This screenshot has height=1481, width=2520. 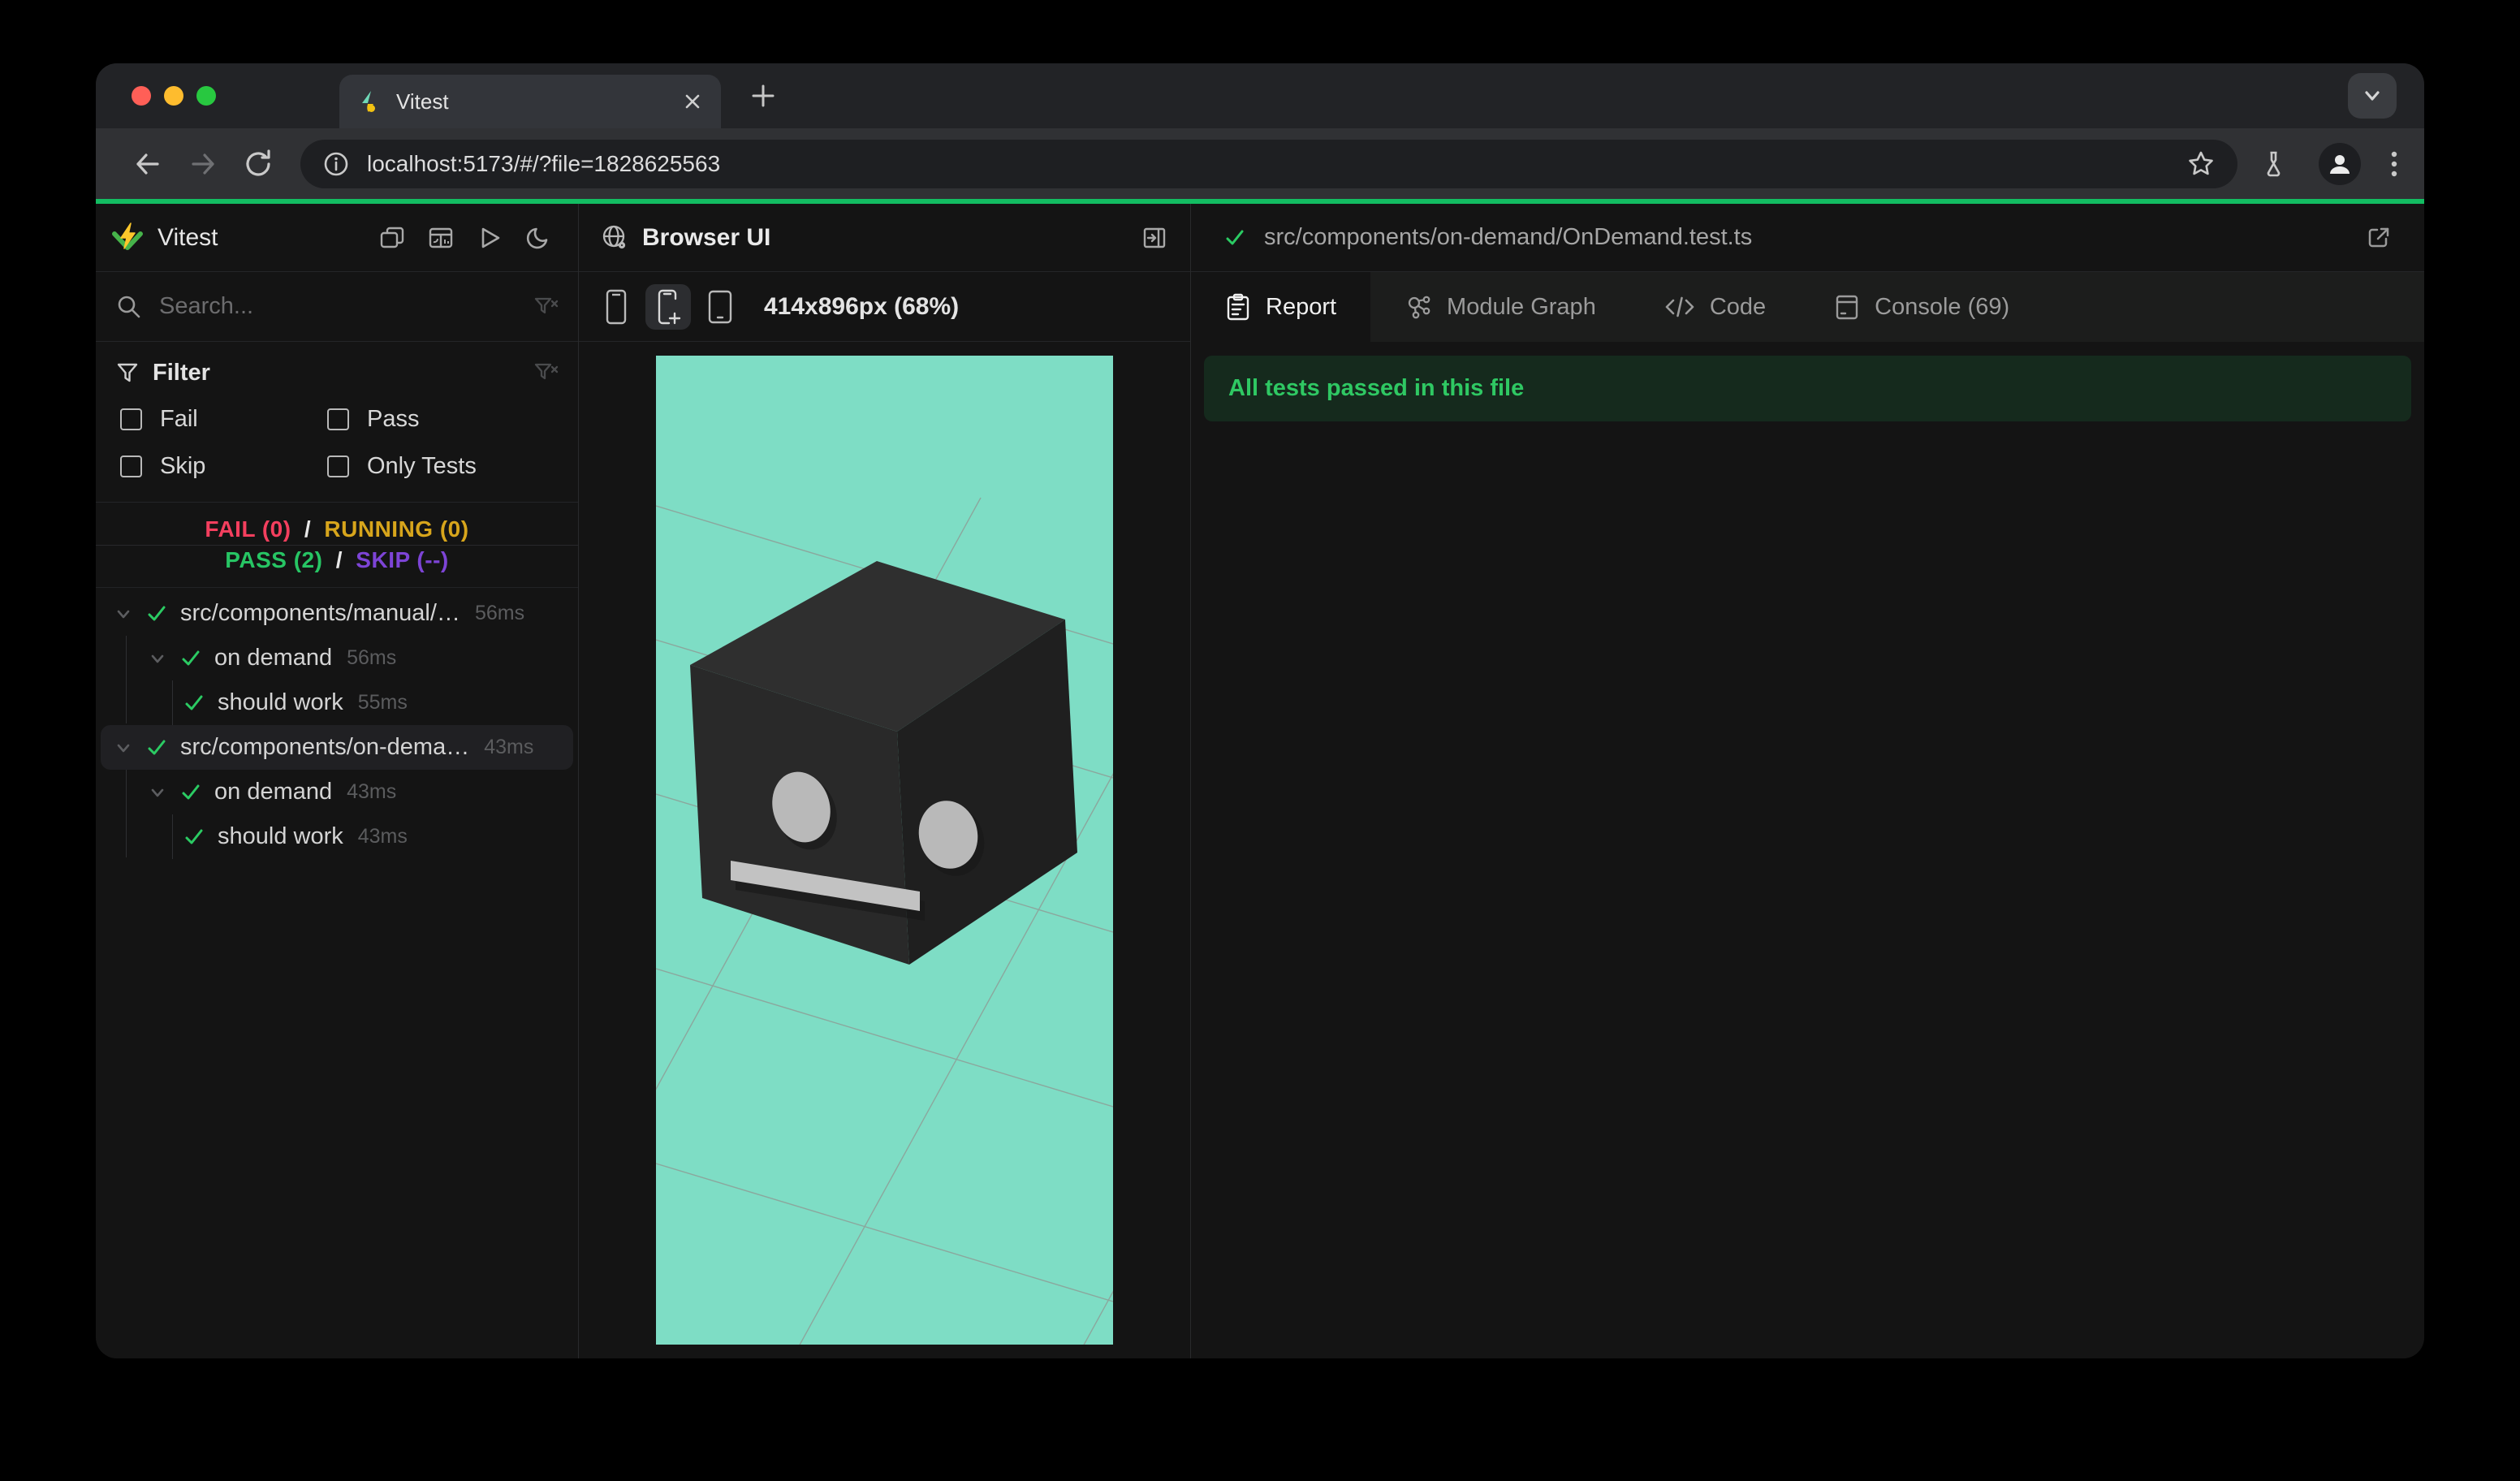 I want to click on tab-code: Code, so click(x=1715, y=307).